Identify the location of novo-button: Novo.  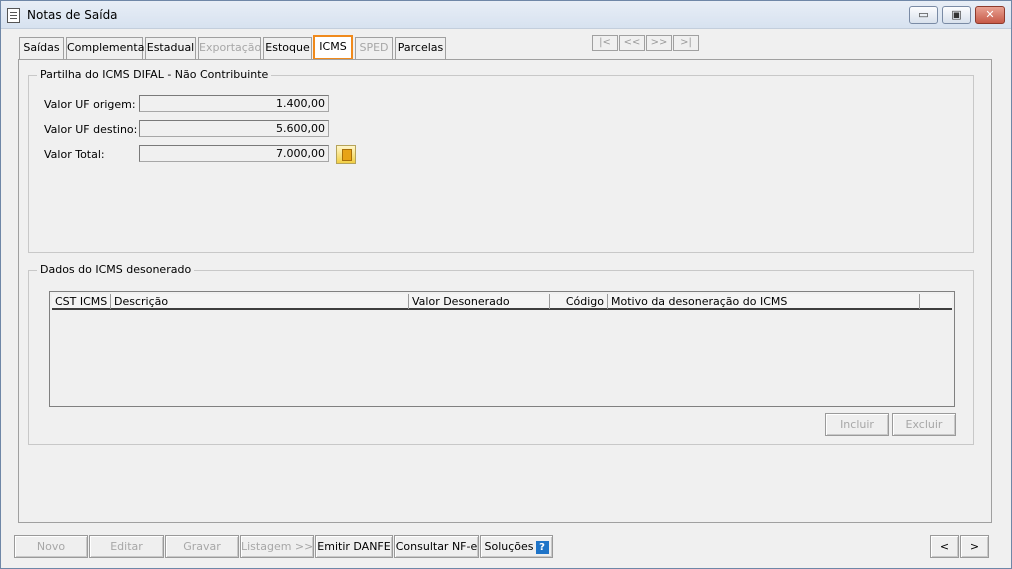
(51, 546).